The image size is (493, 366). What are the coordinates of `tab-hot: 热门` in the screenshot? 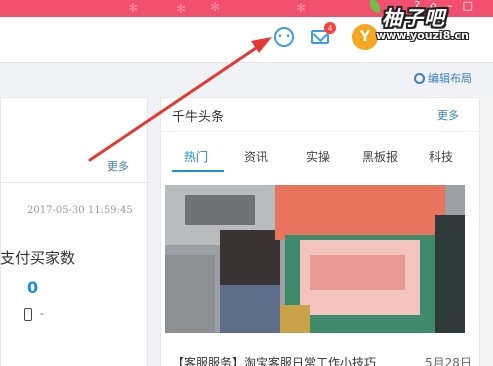 It's located at (196, 156).